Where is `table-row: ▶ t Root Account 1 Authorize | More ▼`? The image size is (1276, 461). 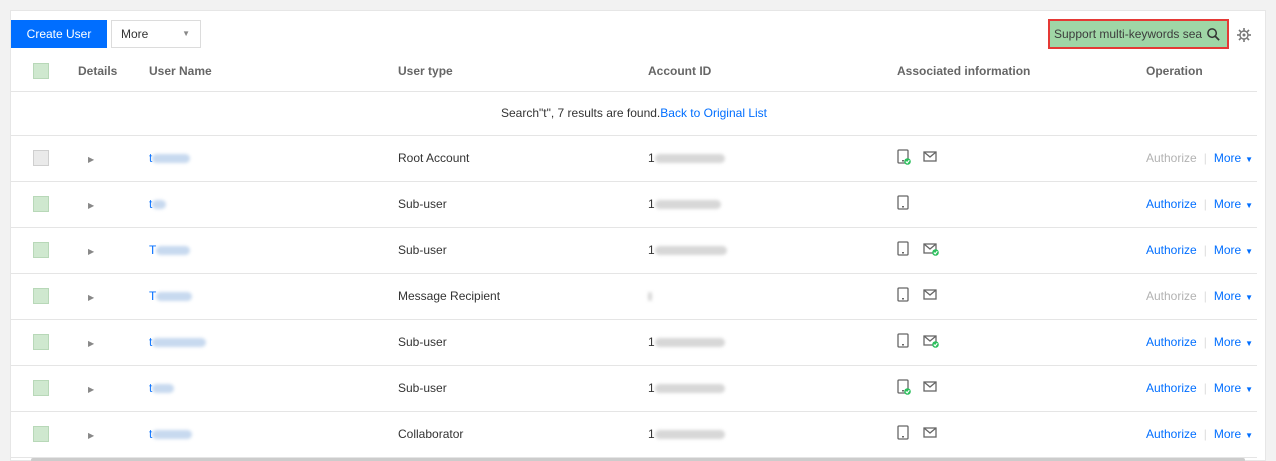 table-row: ▶ t Root Account 1 Authorize | More ▼ is located at coordinates (634, 158).